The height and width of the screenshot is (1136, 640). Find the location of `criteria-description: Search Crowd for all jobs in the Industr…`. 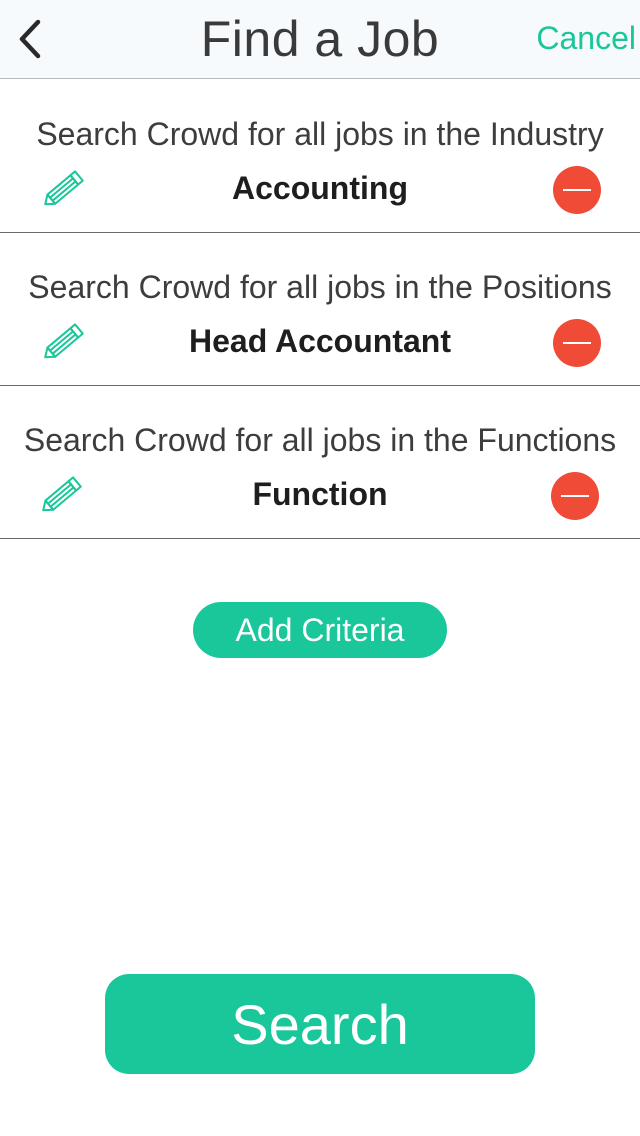

criteria-description: Search Crowd for all jobs in the Industr… is located at coordinates (320, 134).